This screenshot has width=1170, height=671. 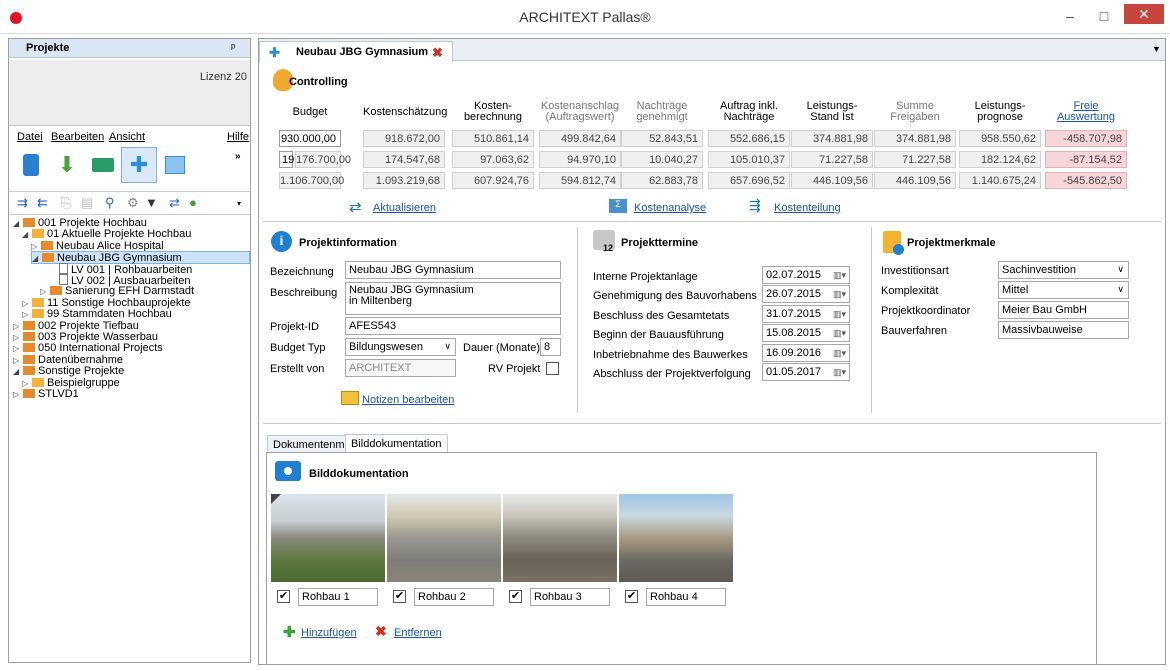 What do you see at coordinates (408, 400) in the screenshot?
I see `notizen-link: Notizen bearbeiten` at bounding box center [408, 400].